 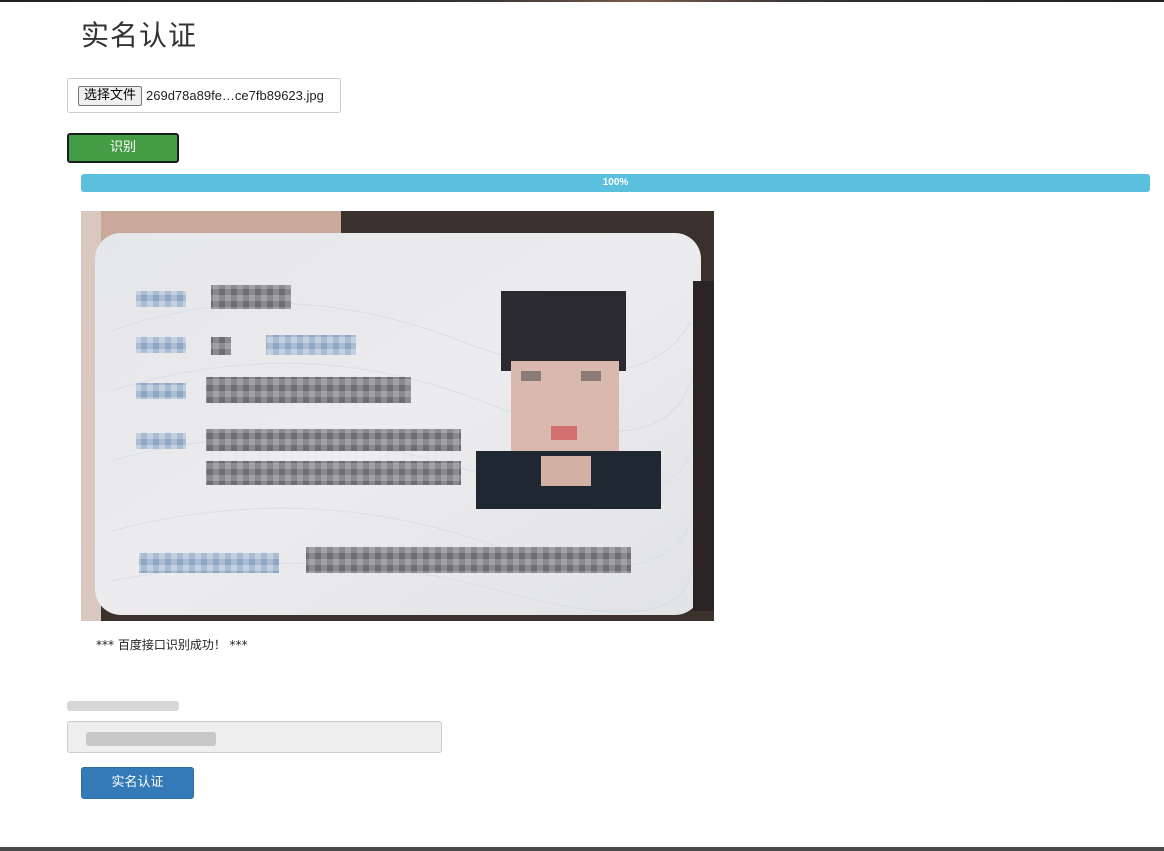 I want to click on file-upload-field: 选择文件 269d78a89fe…ce7fb89623.jpg, so click(x=204, y=95).